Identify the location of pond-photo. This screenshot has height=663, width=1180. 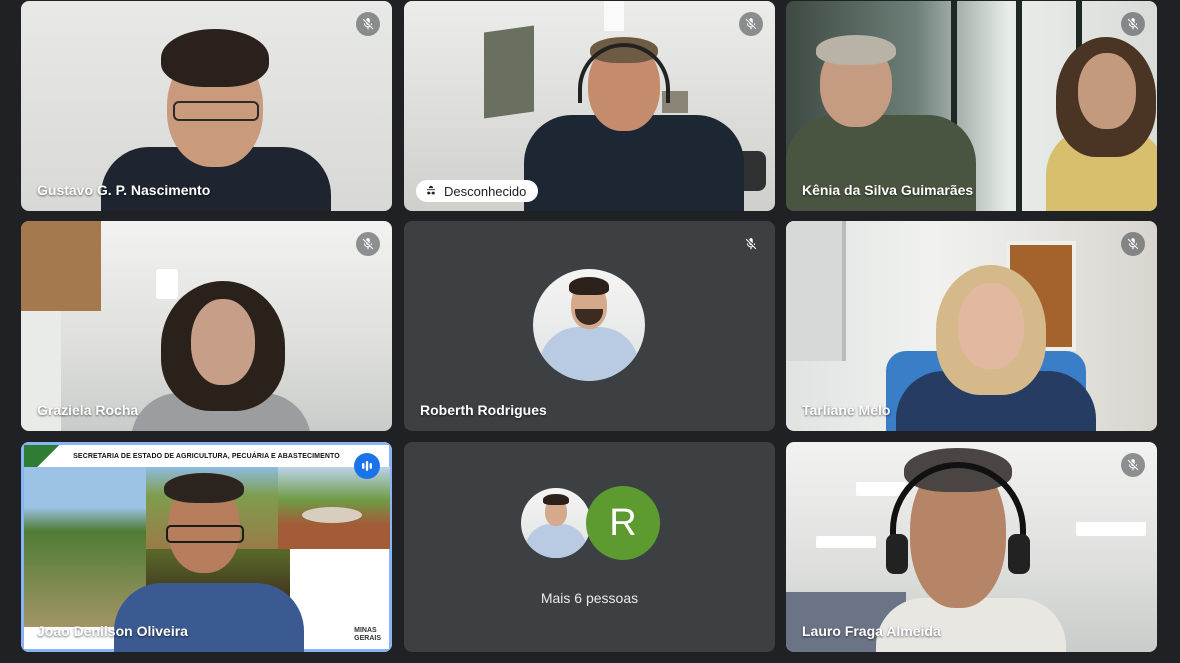
(334, 508).